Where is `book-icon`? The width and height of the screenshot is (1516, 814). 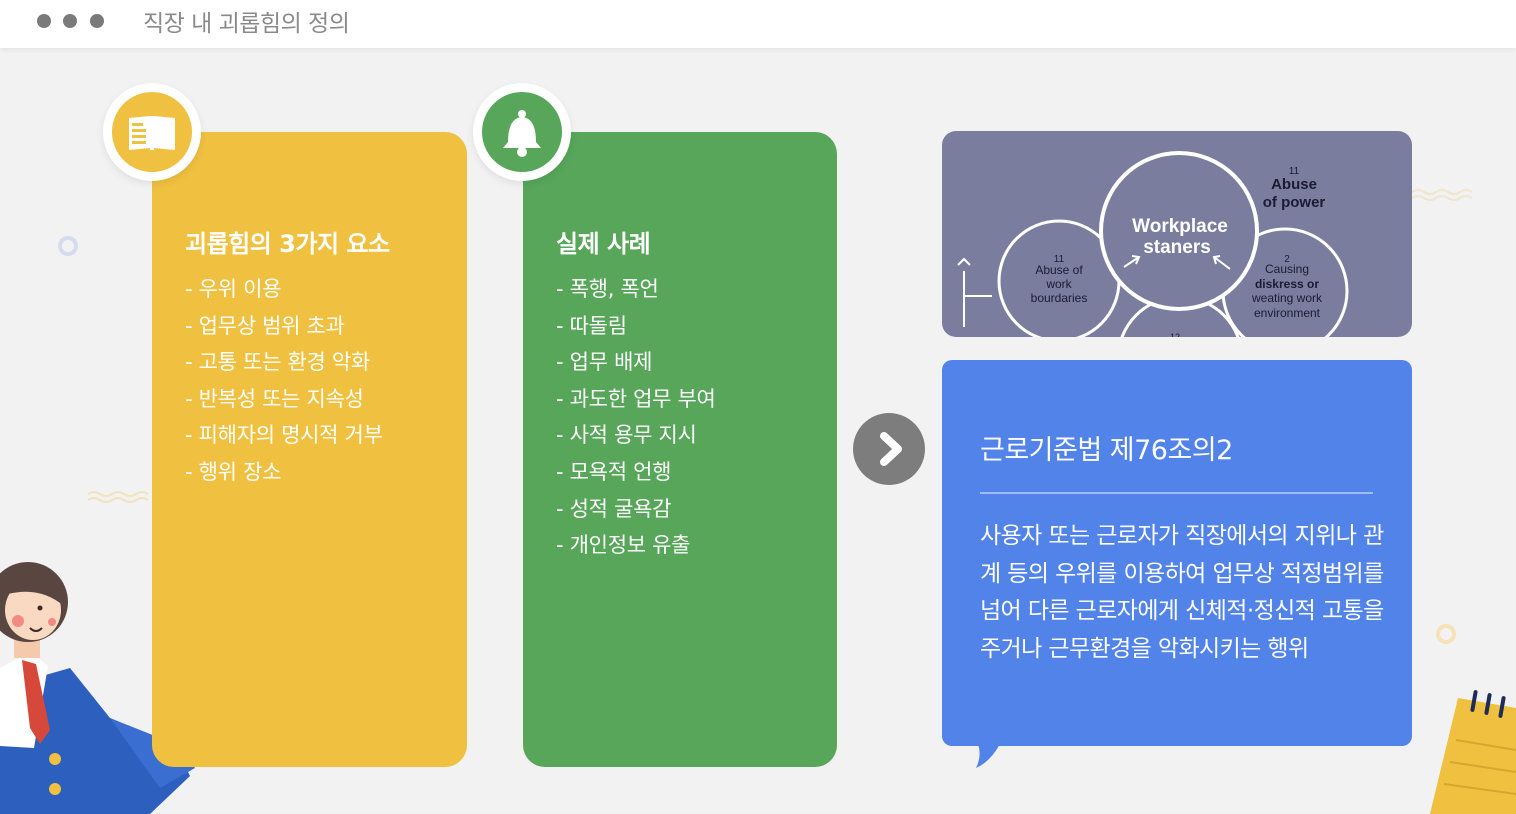
book-icon is located at coordinates (152, 133).